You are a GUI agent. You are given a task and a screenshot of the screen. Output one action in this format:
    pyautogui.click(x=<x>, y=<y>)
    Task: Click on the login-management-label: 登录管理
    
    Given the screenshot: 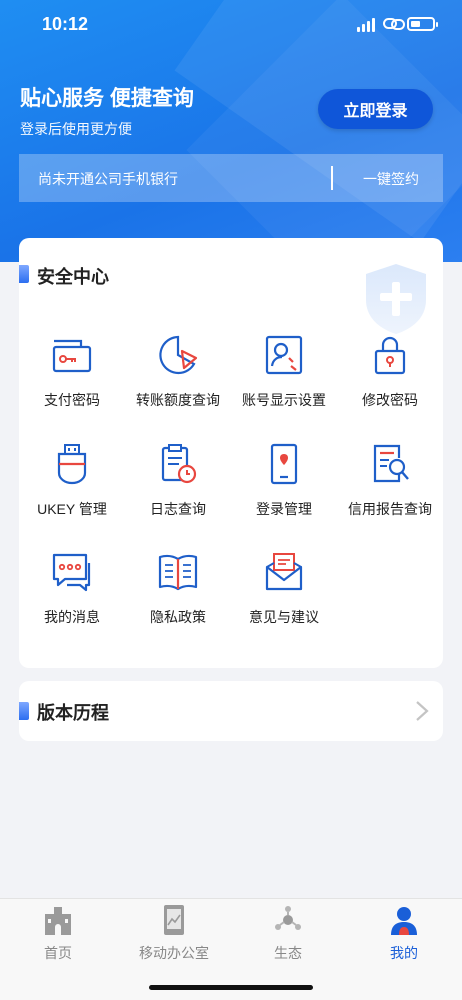 What is the action you would take?
    pyautogui.click(x=284, y=509)
    